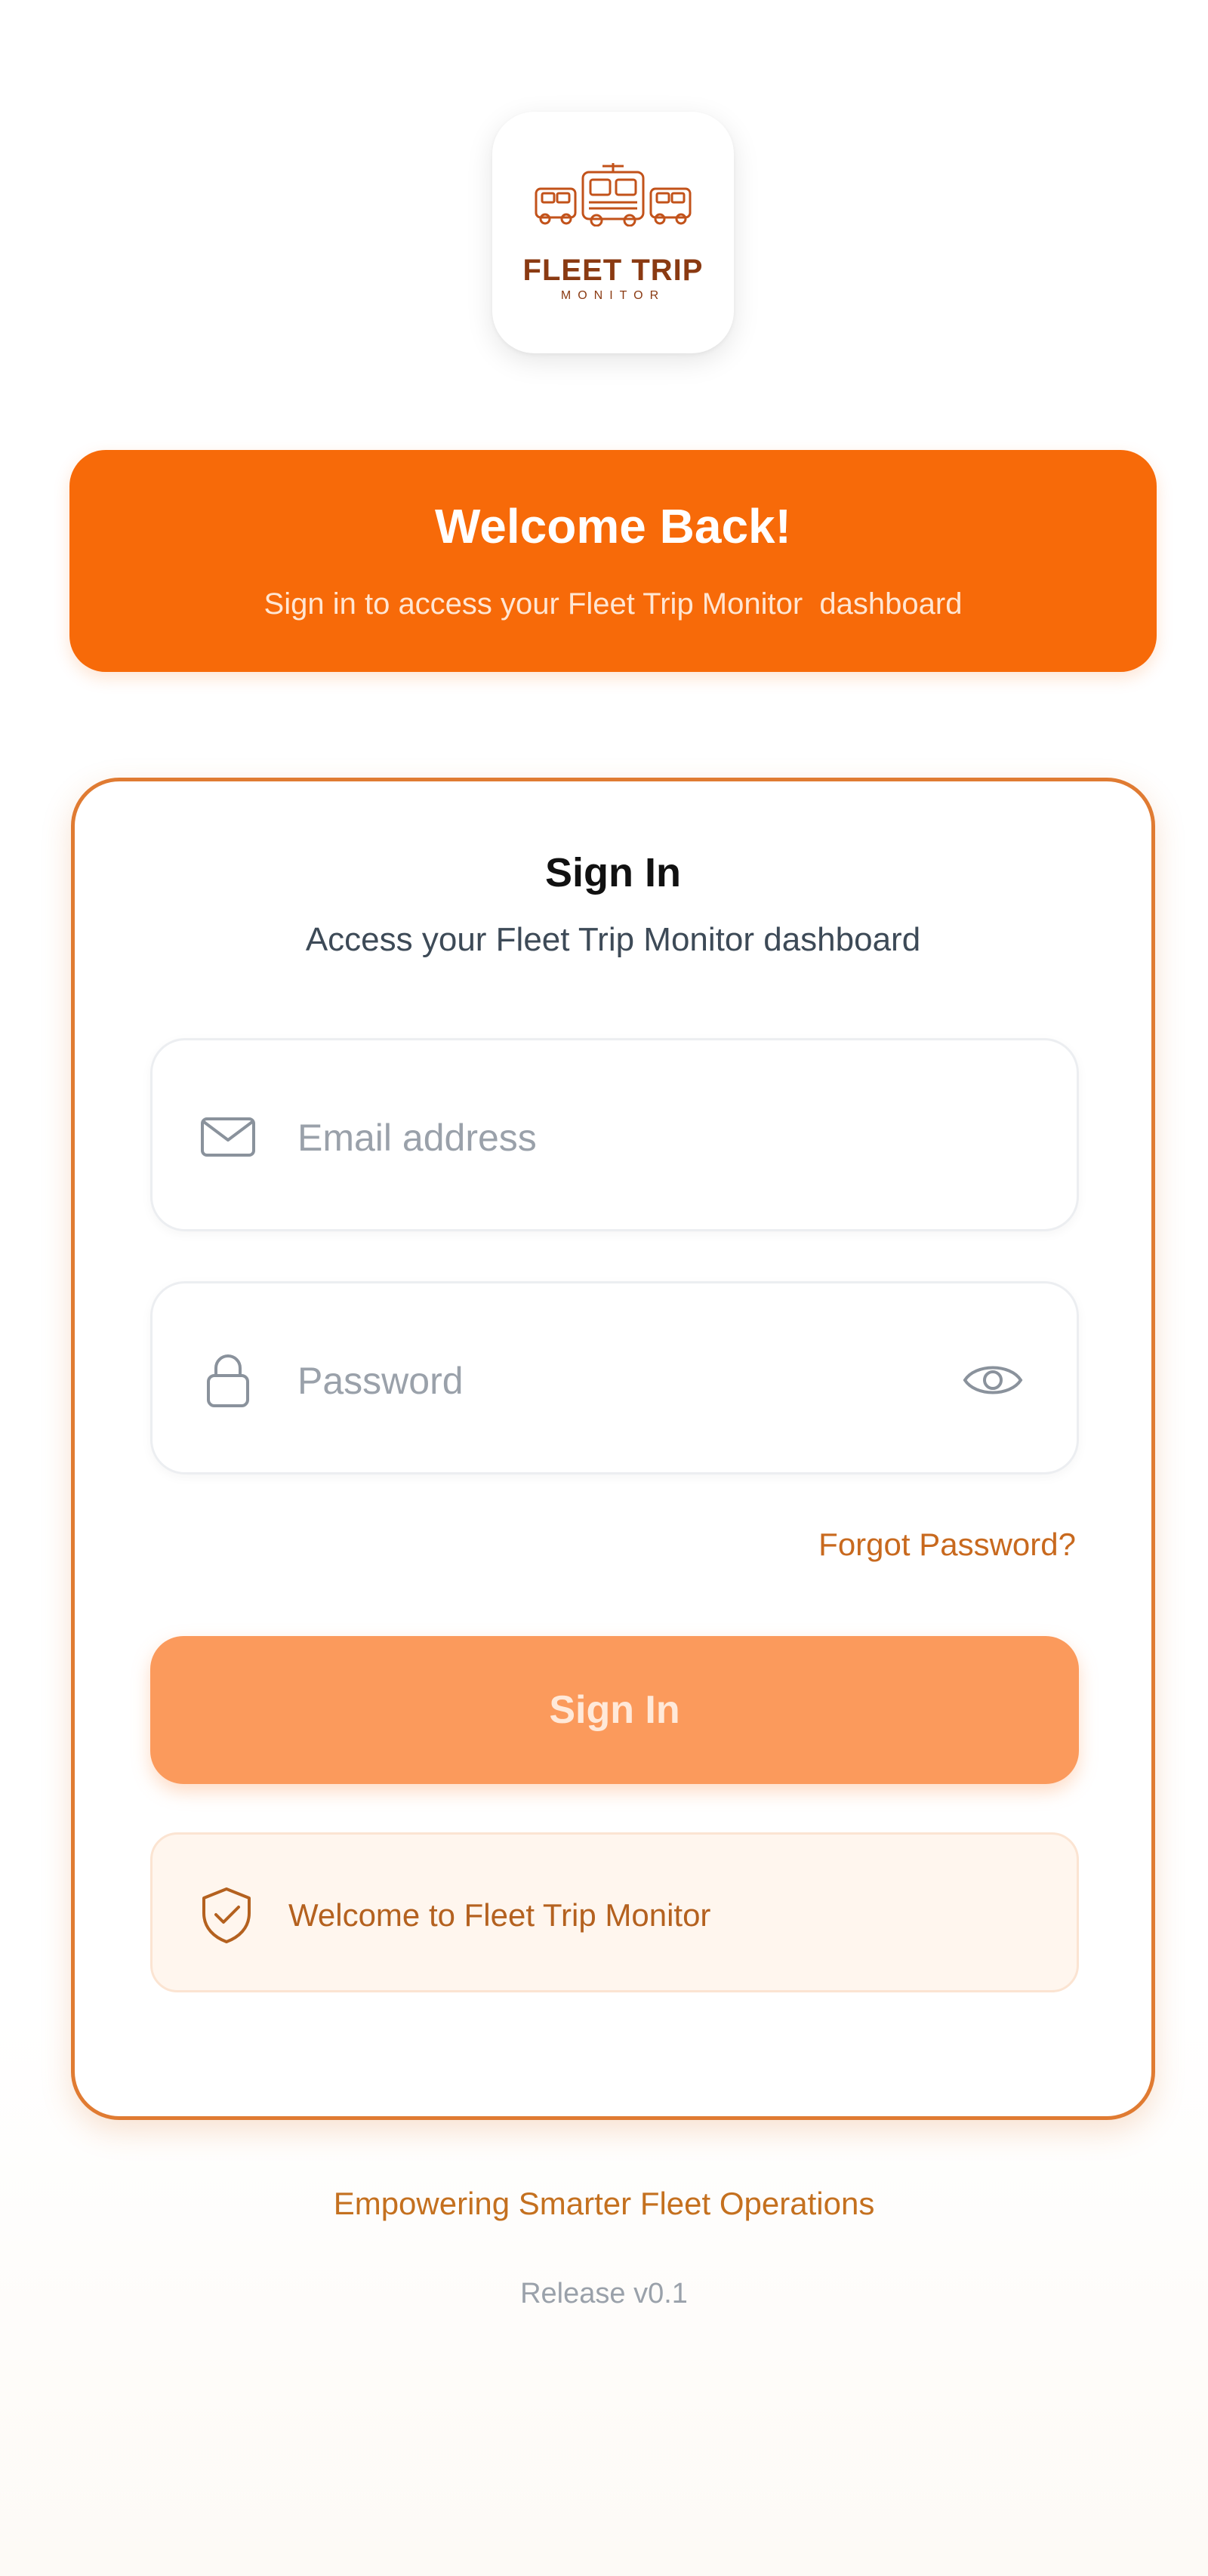  What do you see at coordinates (228, 1137) in the screenshot?
I see `mail-icon` at bounding box center [228, 1137].